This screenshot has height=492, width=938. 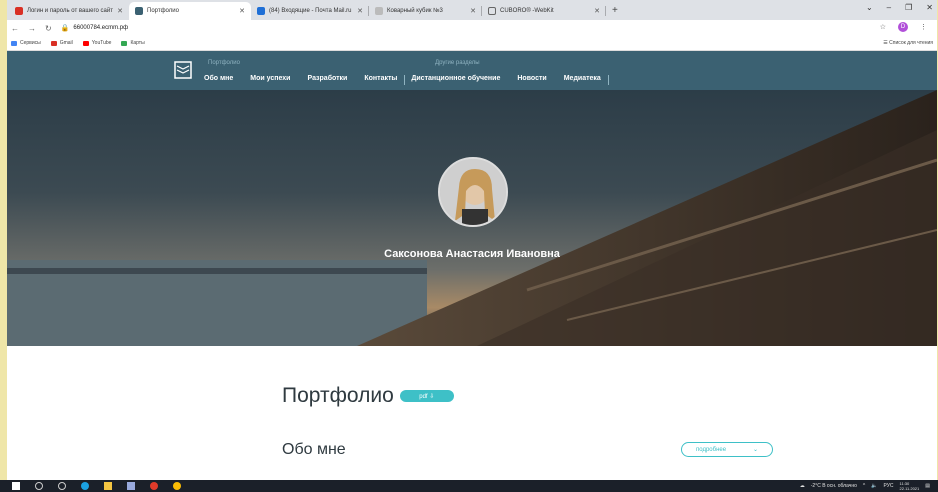 What do you see at coordinates (455, 80) in the screenshot?
I see `nav-distance-learning: Дистанционное обучение` at bounding box center [455, 80].